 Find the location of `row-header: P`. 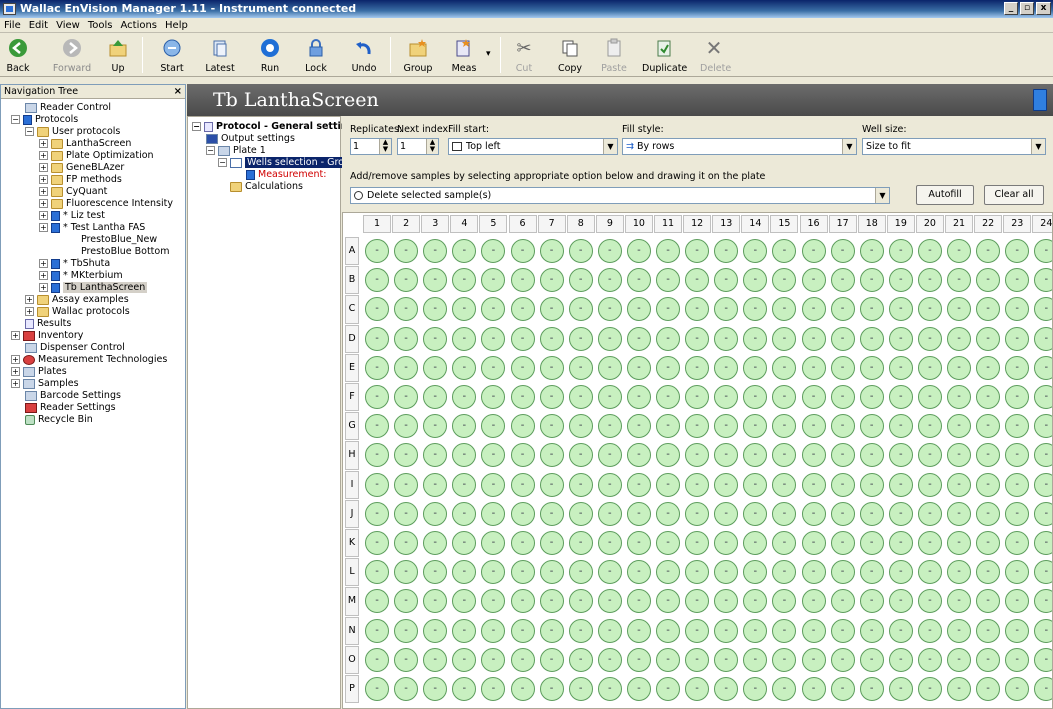

row-header: P is located at coordinates (352, 689).